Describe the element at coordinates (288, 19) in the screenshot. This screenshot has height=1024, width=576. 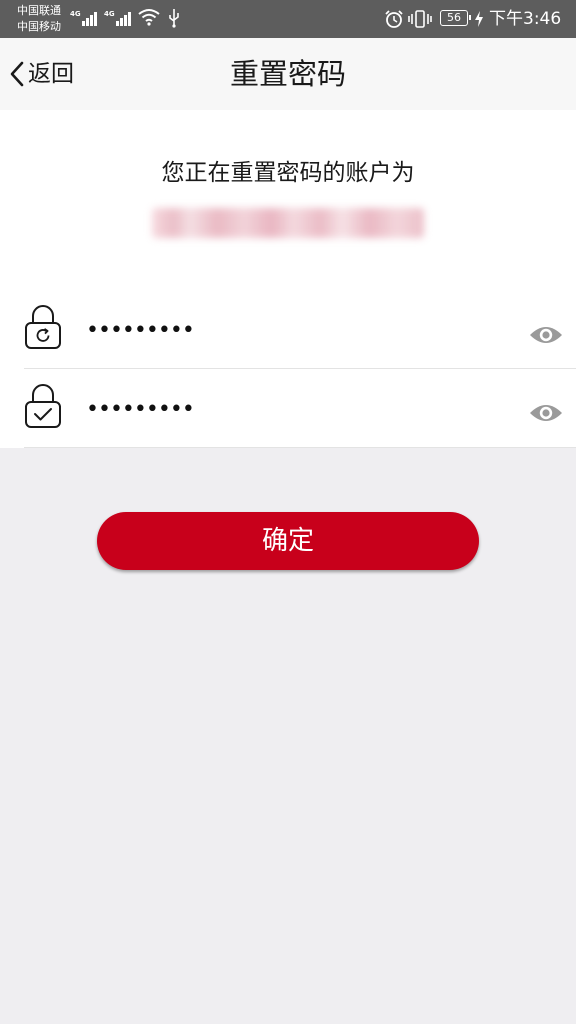
I see `status-bar: 中国联通 中国移动 4G 4G 56 下午3:46` at that location.